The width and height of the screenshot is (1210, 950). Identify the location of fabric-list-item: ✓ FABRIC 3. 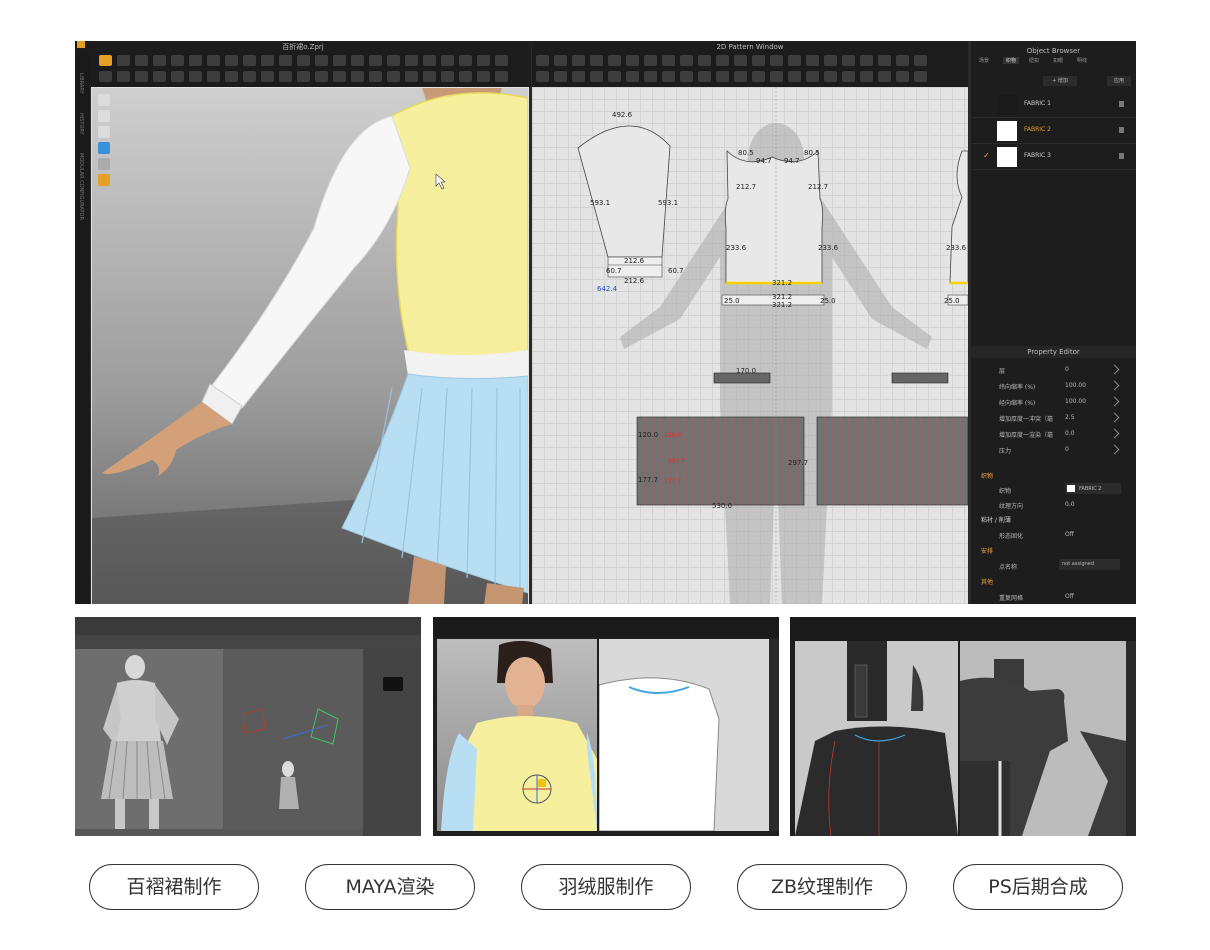
(1053, 157).